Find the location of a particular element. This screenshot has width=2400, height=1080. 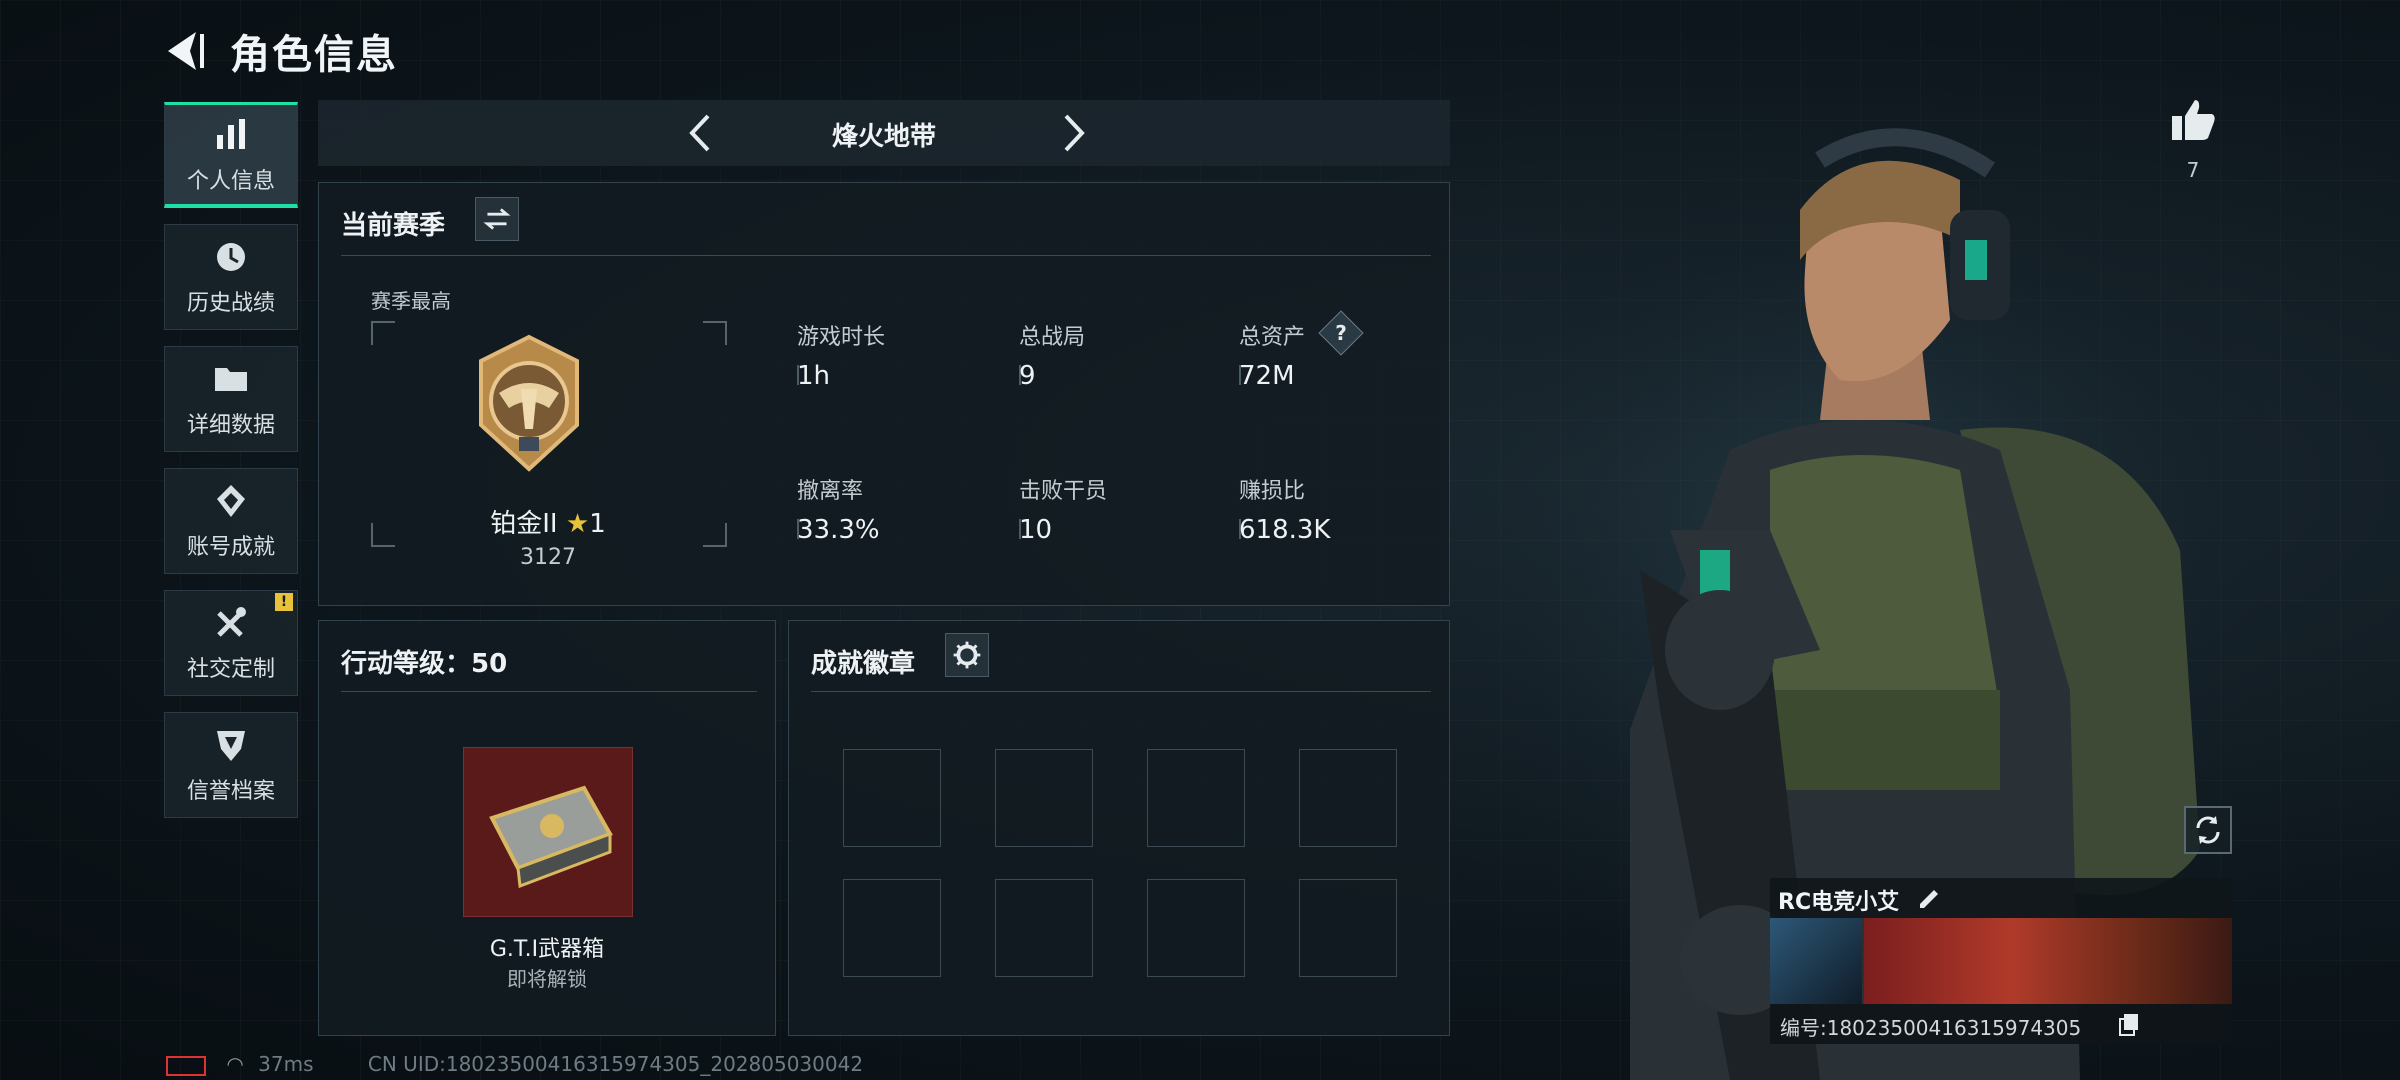

sidebar-item-label: 社交定制 is located at coordinates (230, 669).